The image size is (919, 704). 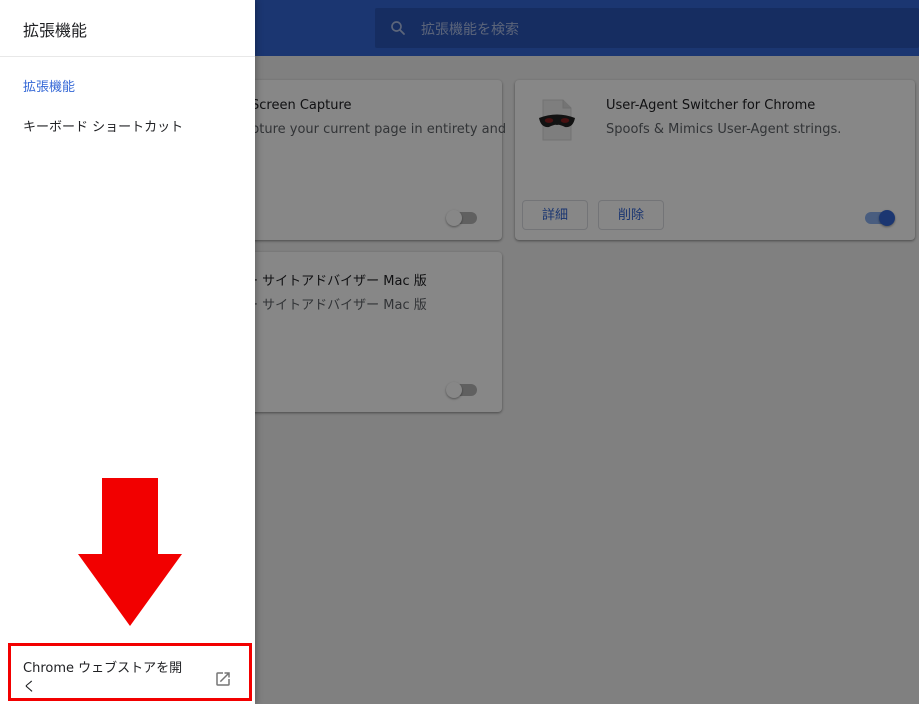 I want to click on down-arrow-annotation, so click(x=130, y=552).